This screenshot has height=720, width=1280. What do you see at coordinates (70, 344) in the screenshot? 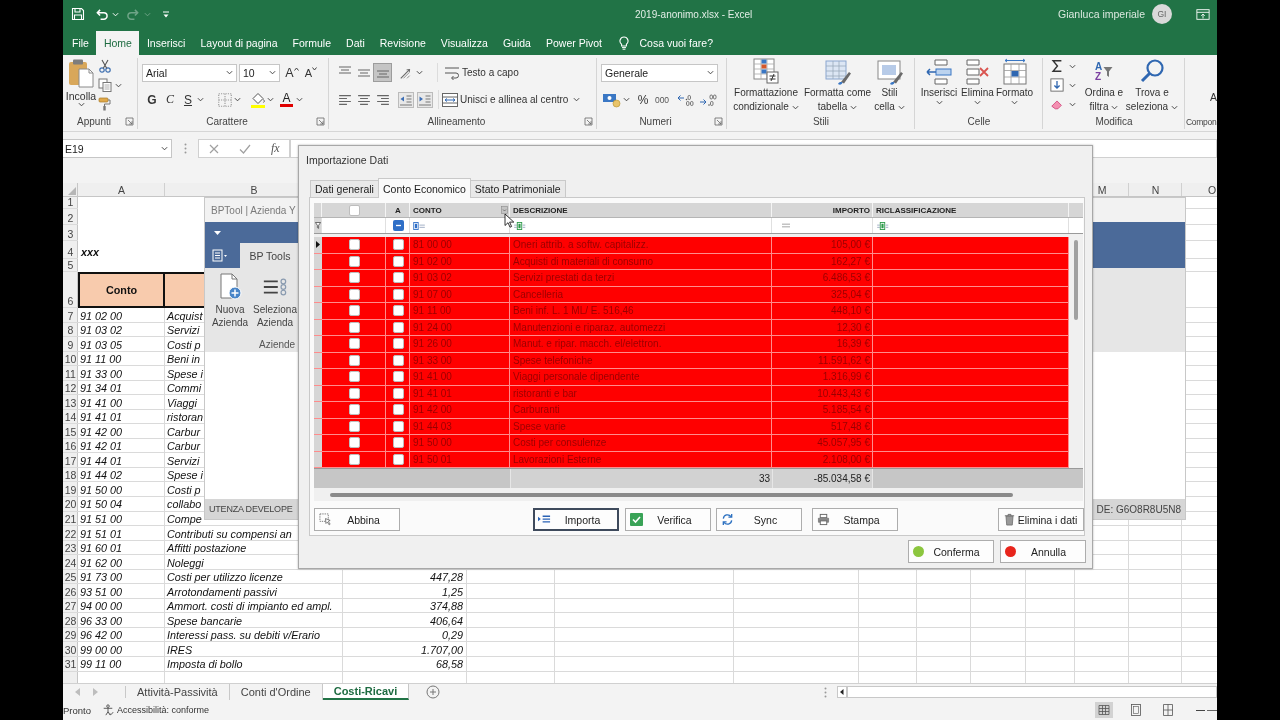
I see `row-number: 9` at bounding box center [70, 344].